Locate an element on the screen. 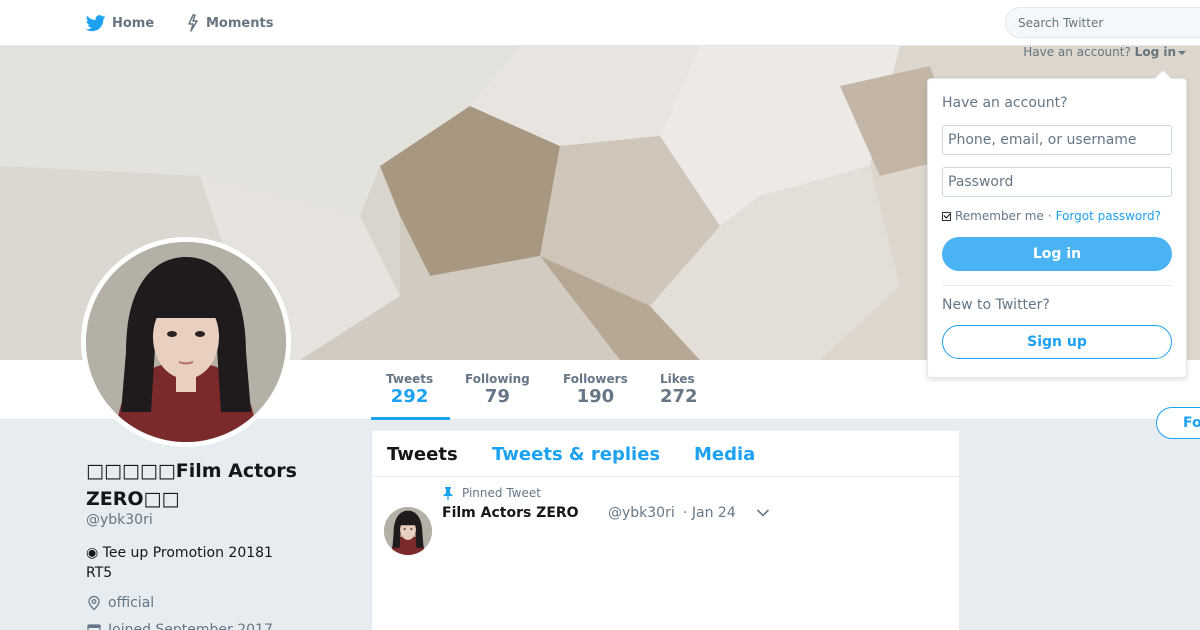 This screenshot has height=630, width=1200. login-toggle: Log in is located at coordinates (1155, 52).